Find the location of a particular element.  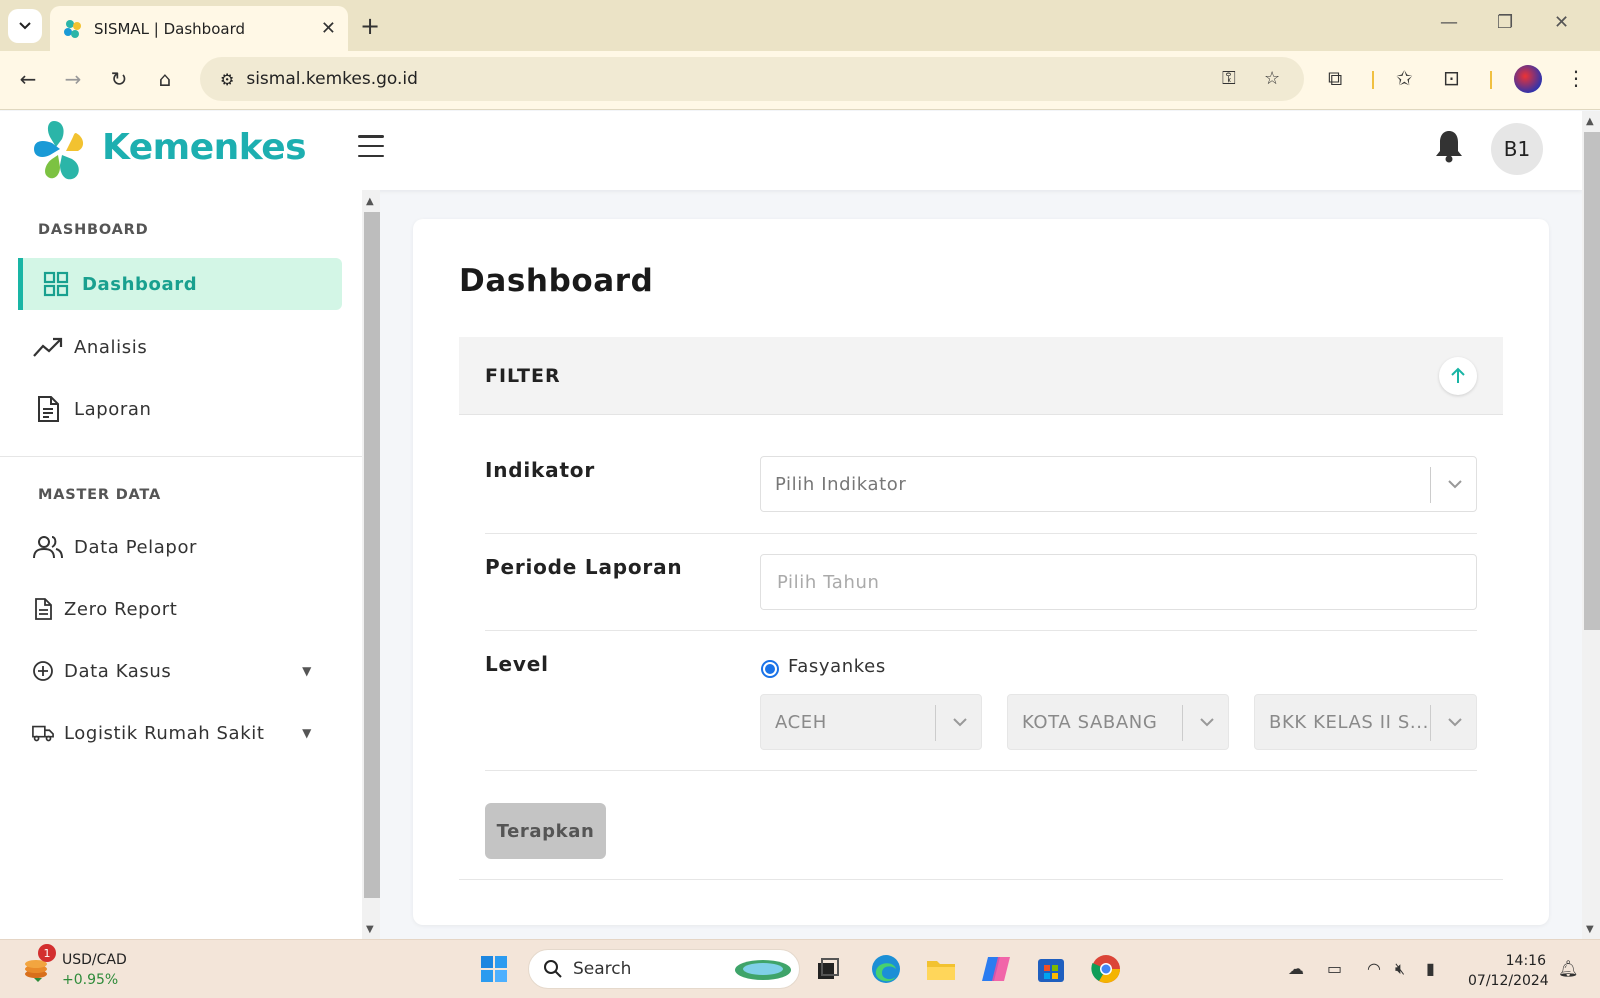

browser-tab: SISMAL | Dashboard ✕ is located at coordinates (199, 28).